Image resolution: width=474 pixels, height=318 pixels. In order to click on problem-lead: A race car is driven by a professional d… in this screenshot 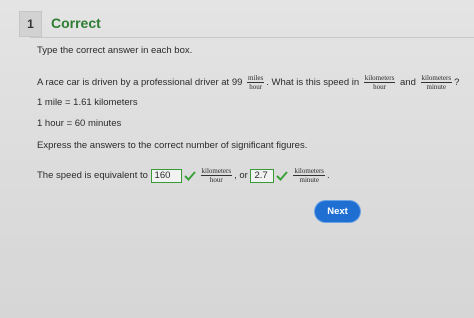, I will do `click(140, 83)`.